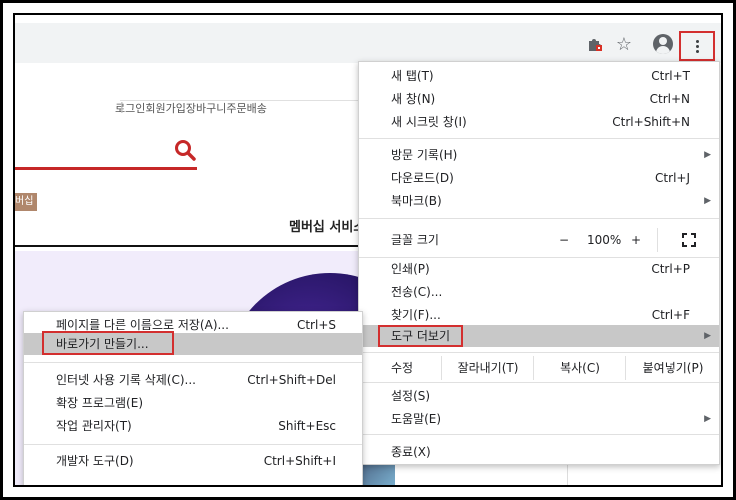 This screenshot has height=500, width=736. Describe the element at coordinates (193, 403) in the screenshot. I see `submenu-item-extensions: 확장 프로그램(E)` at that location.